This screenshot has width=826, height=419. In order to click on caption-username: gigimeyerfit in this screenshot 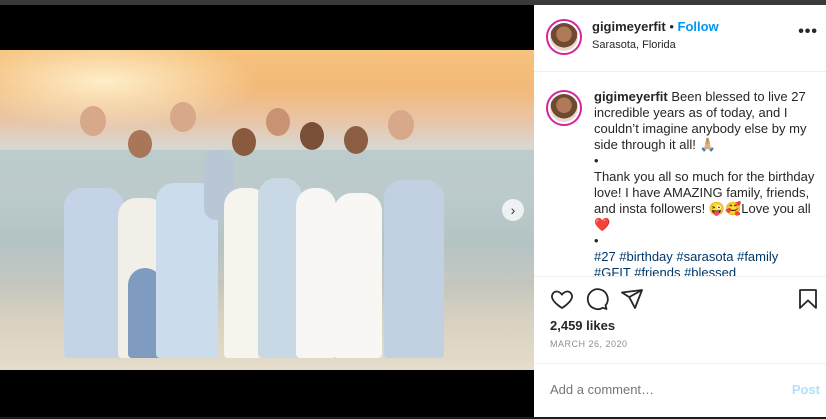, I will do `click(631, 96)`.